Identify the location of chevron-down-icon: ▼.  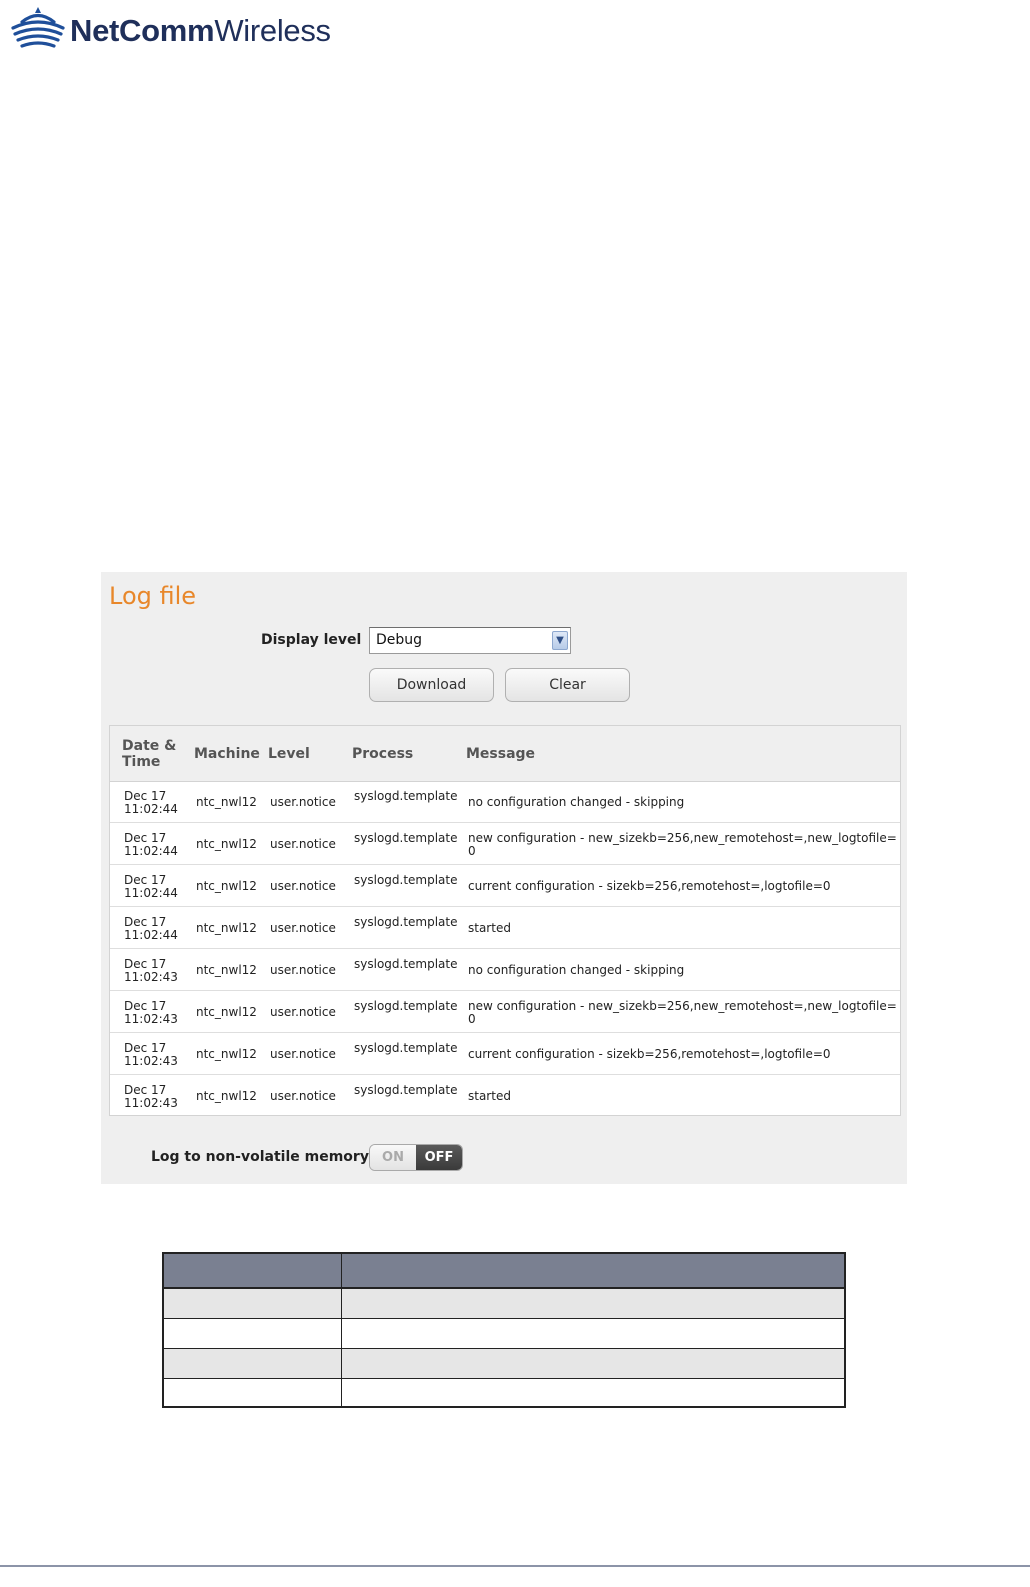
(560, 640).